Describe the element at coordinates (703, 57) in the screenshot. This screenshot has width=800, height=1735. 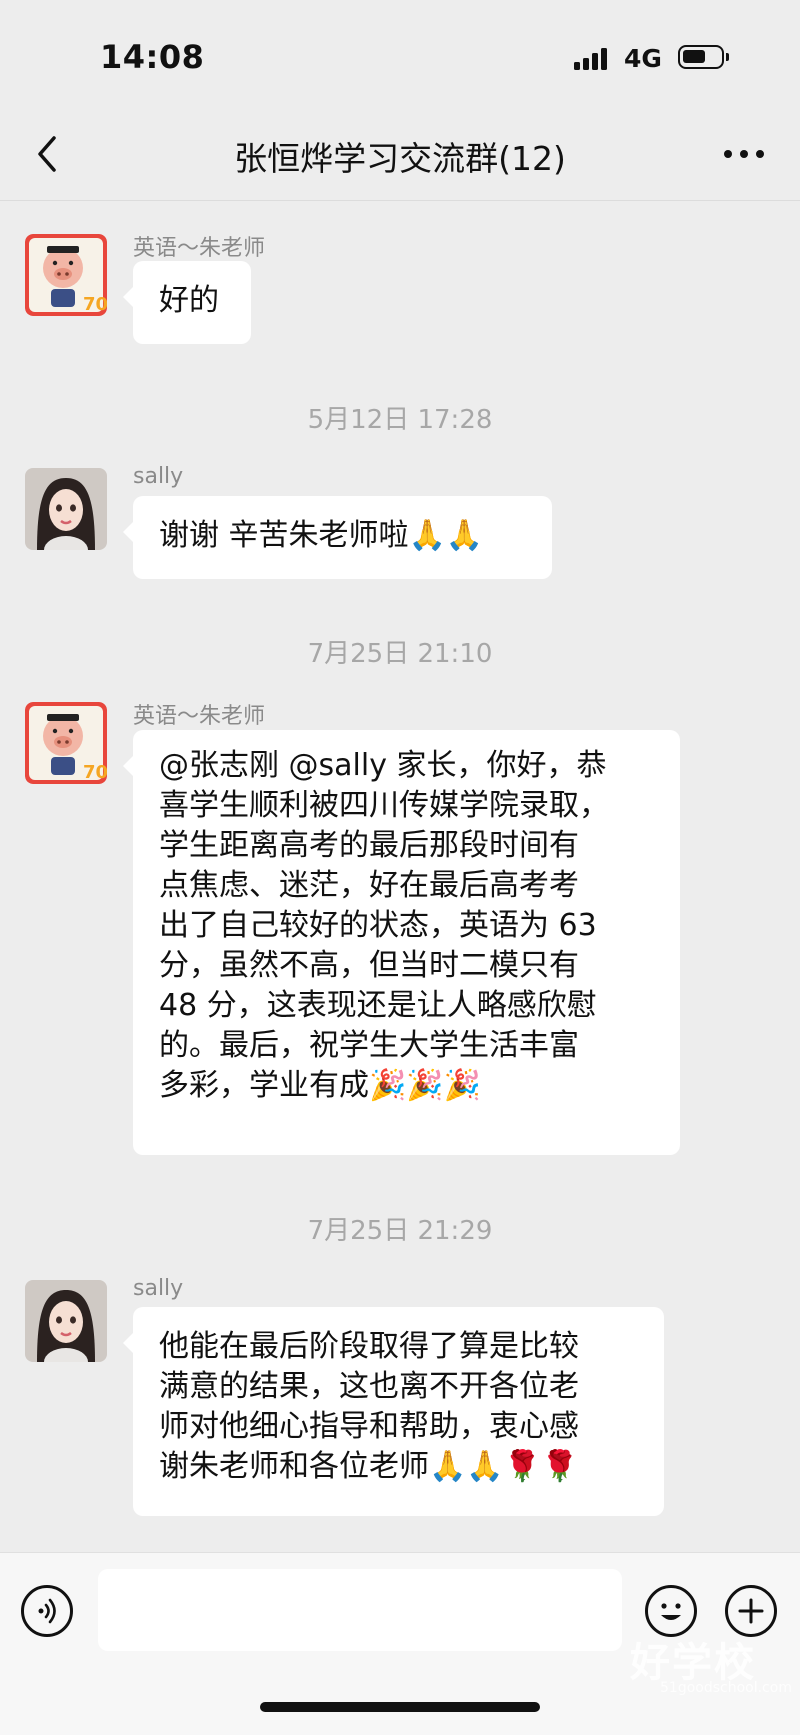
I see `battery-icon` at that location.